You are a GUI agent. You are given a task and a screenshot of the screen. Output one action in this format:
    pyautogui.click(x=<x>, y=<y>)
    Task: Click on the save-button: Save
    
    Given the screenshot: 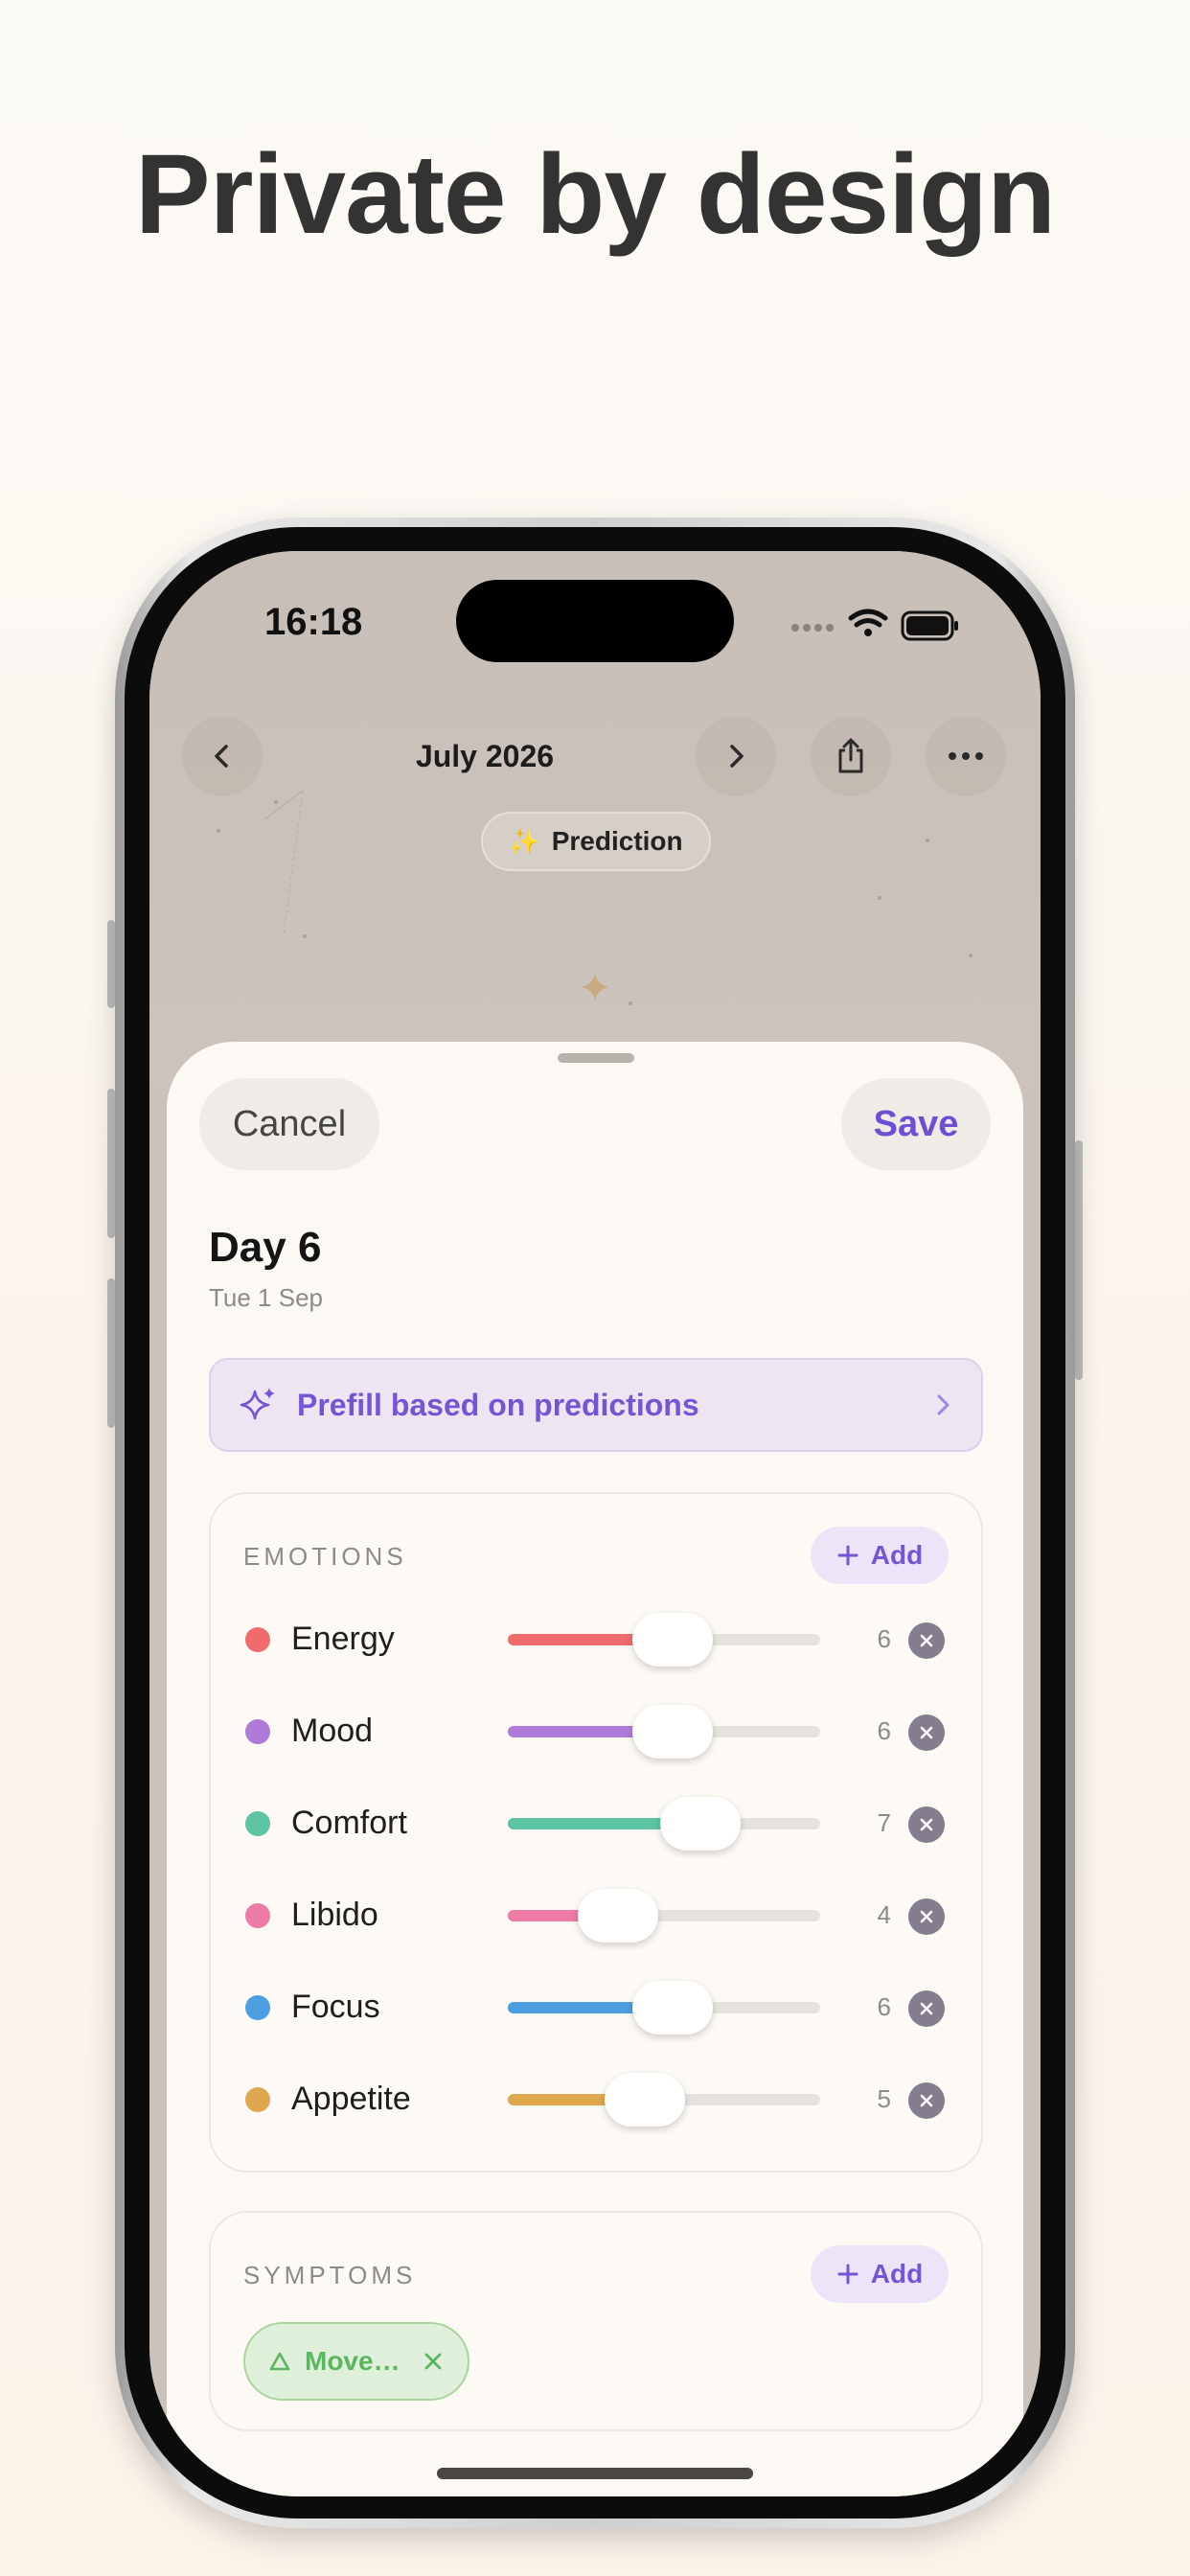 What is the action you would take?
    pyautogui.click(x=916, y=1124)
    